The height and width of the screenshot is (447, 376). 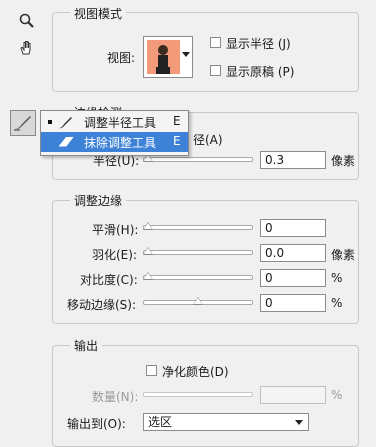 I want to click on eraser-icon, so click(x=66, y=141).